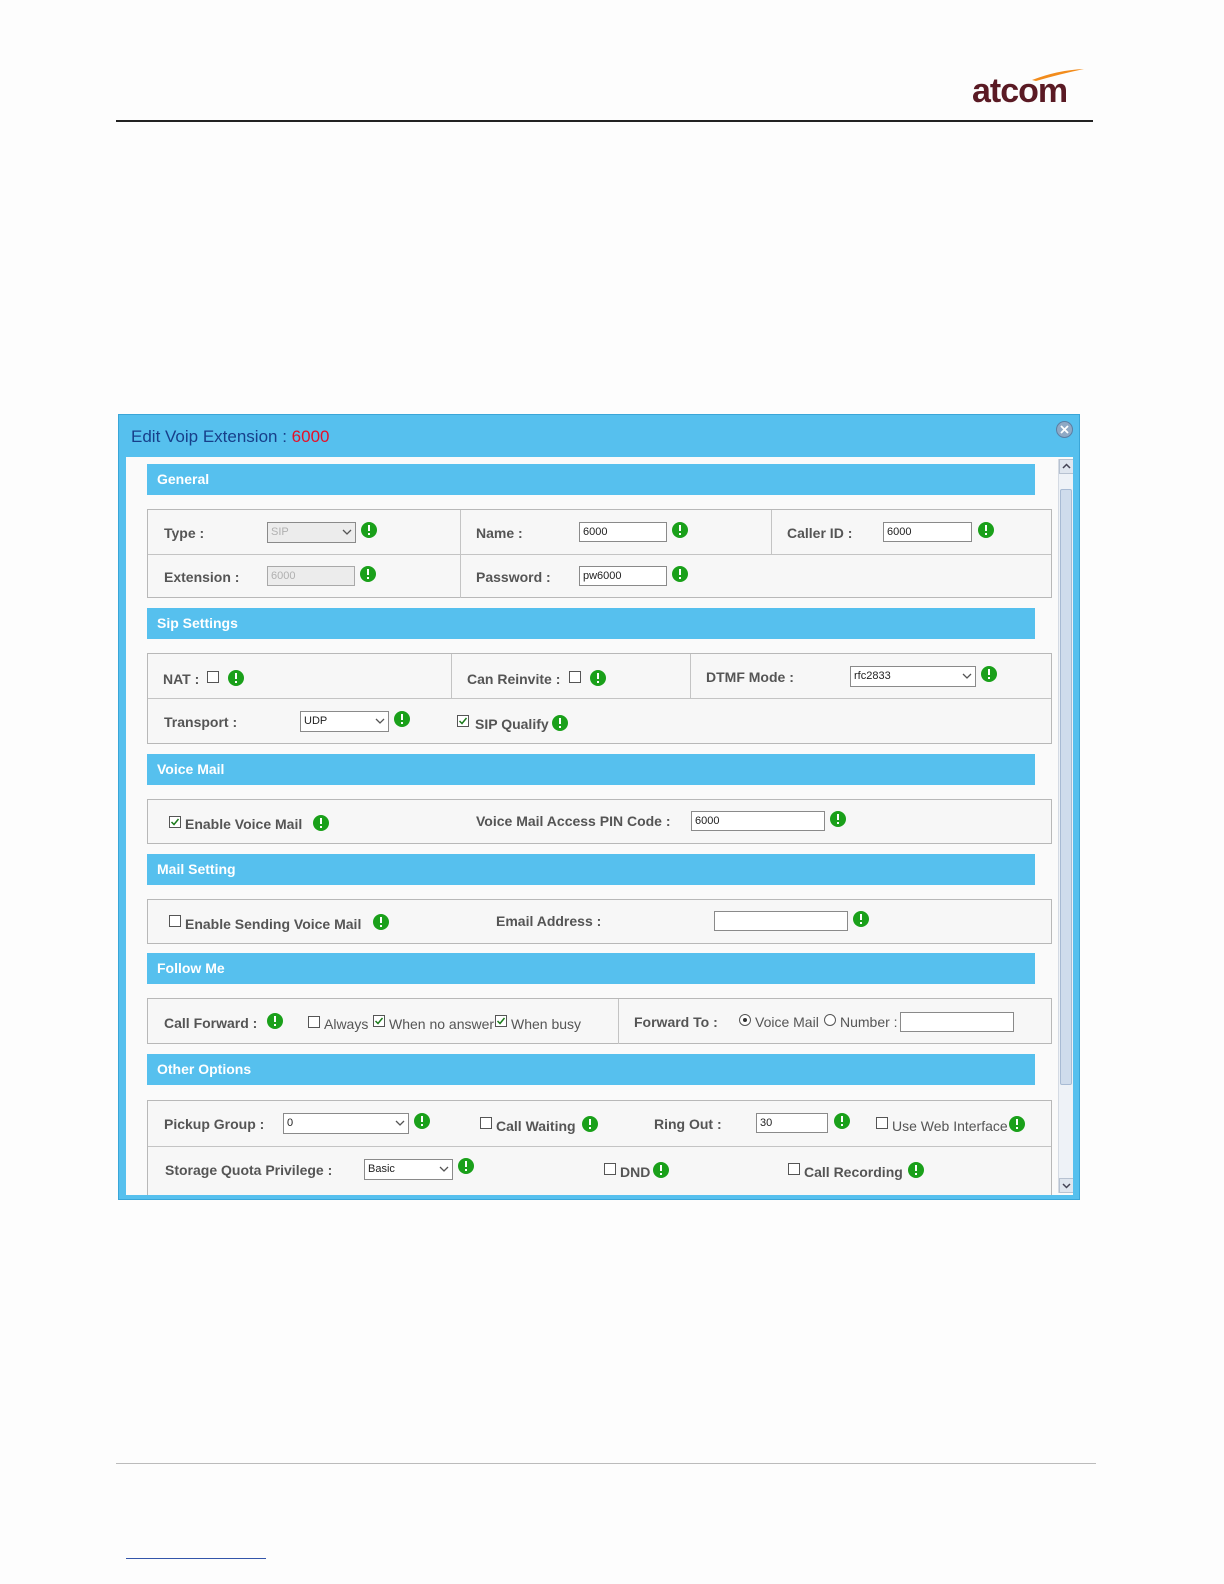 The width and height of the screenshot is (1224, 1584). I want to click on dnd-checkbox, so click(610, 1169).